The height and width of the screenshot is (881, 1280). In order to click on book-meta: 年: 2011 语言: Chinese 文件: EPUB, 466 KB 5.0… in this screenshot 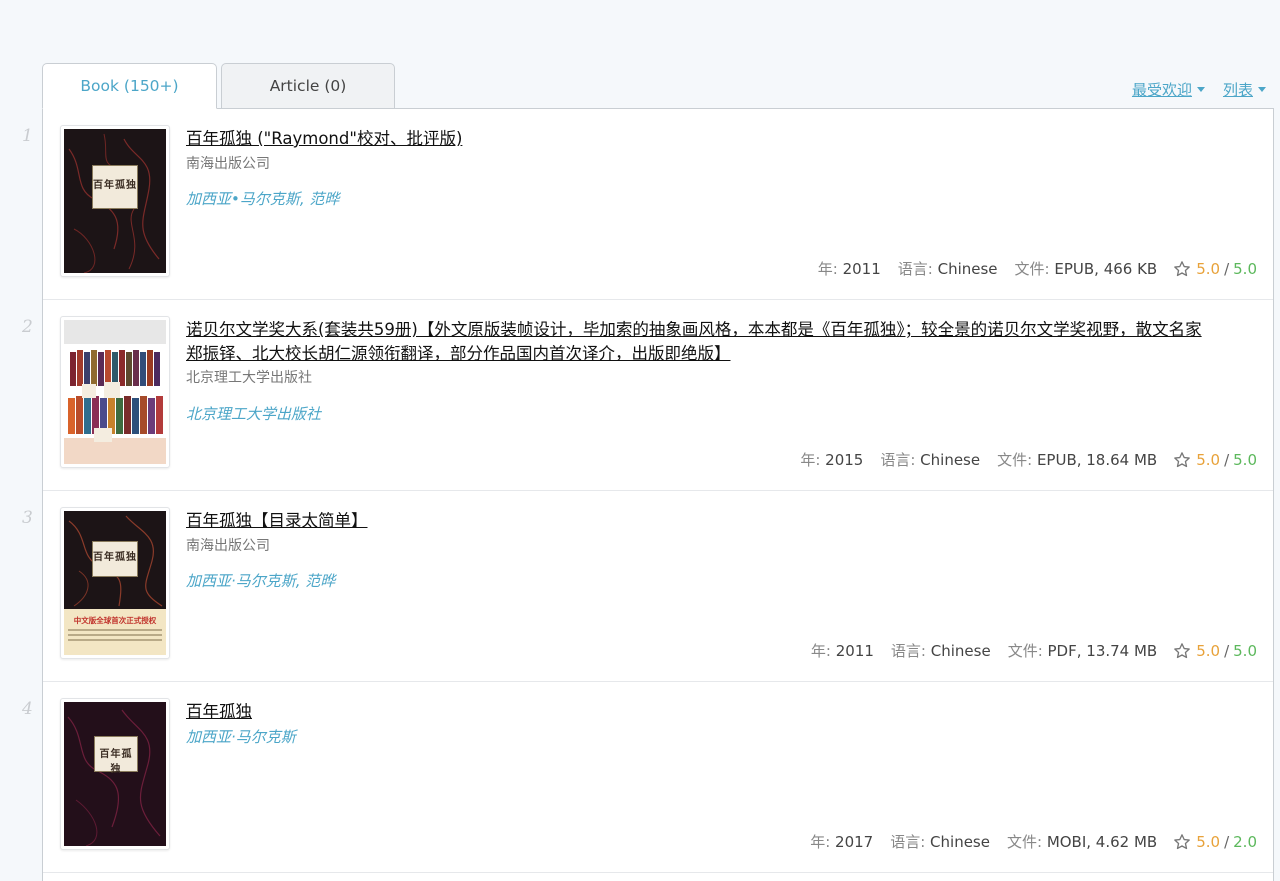, I will do `click(1029, 268)`.